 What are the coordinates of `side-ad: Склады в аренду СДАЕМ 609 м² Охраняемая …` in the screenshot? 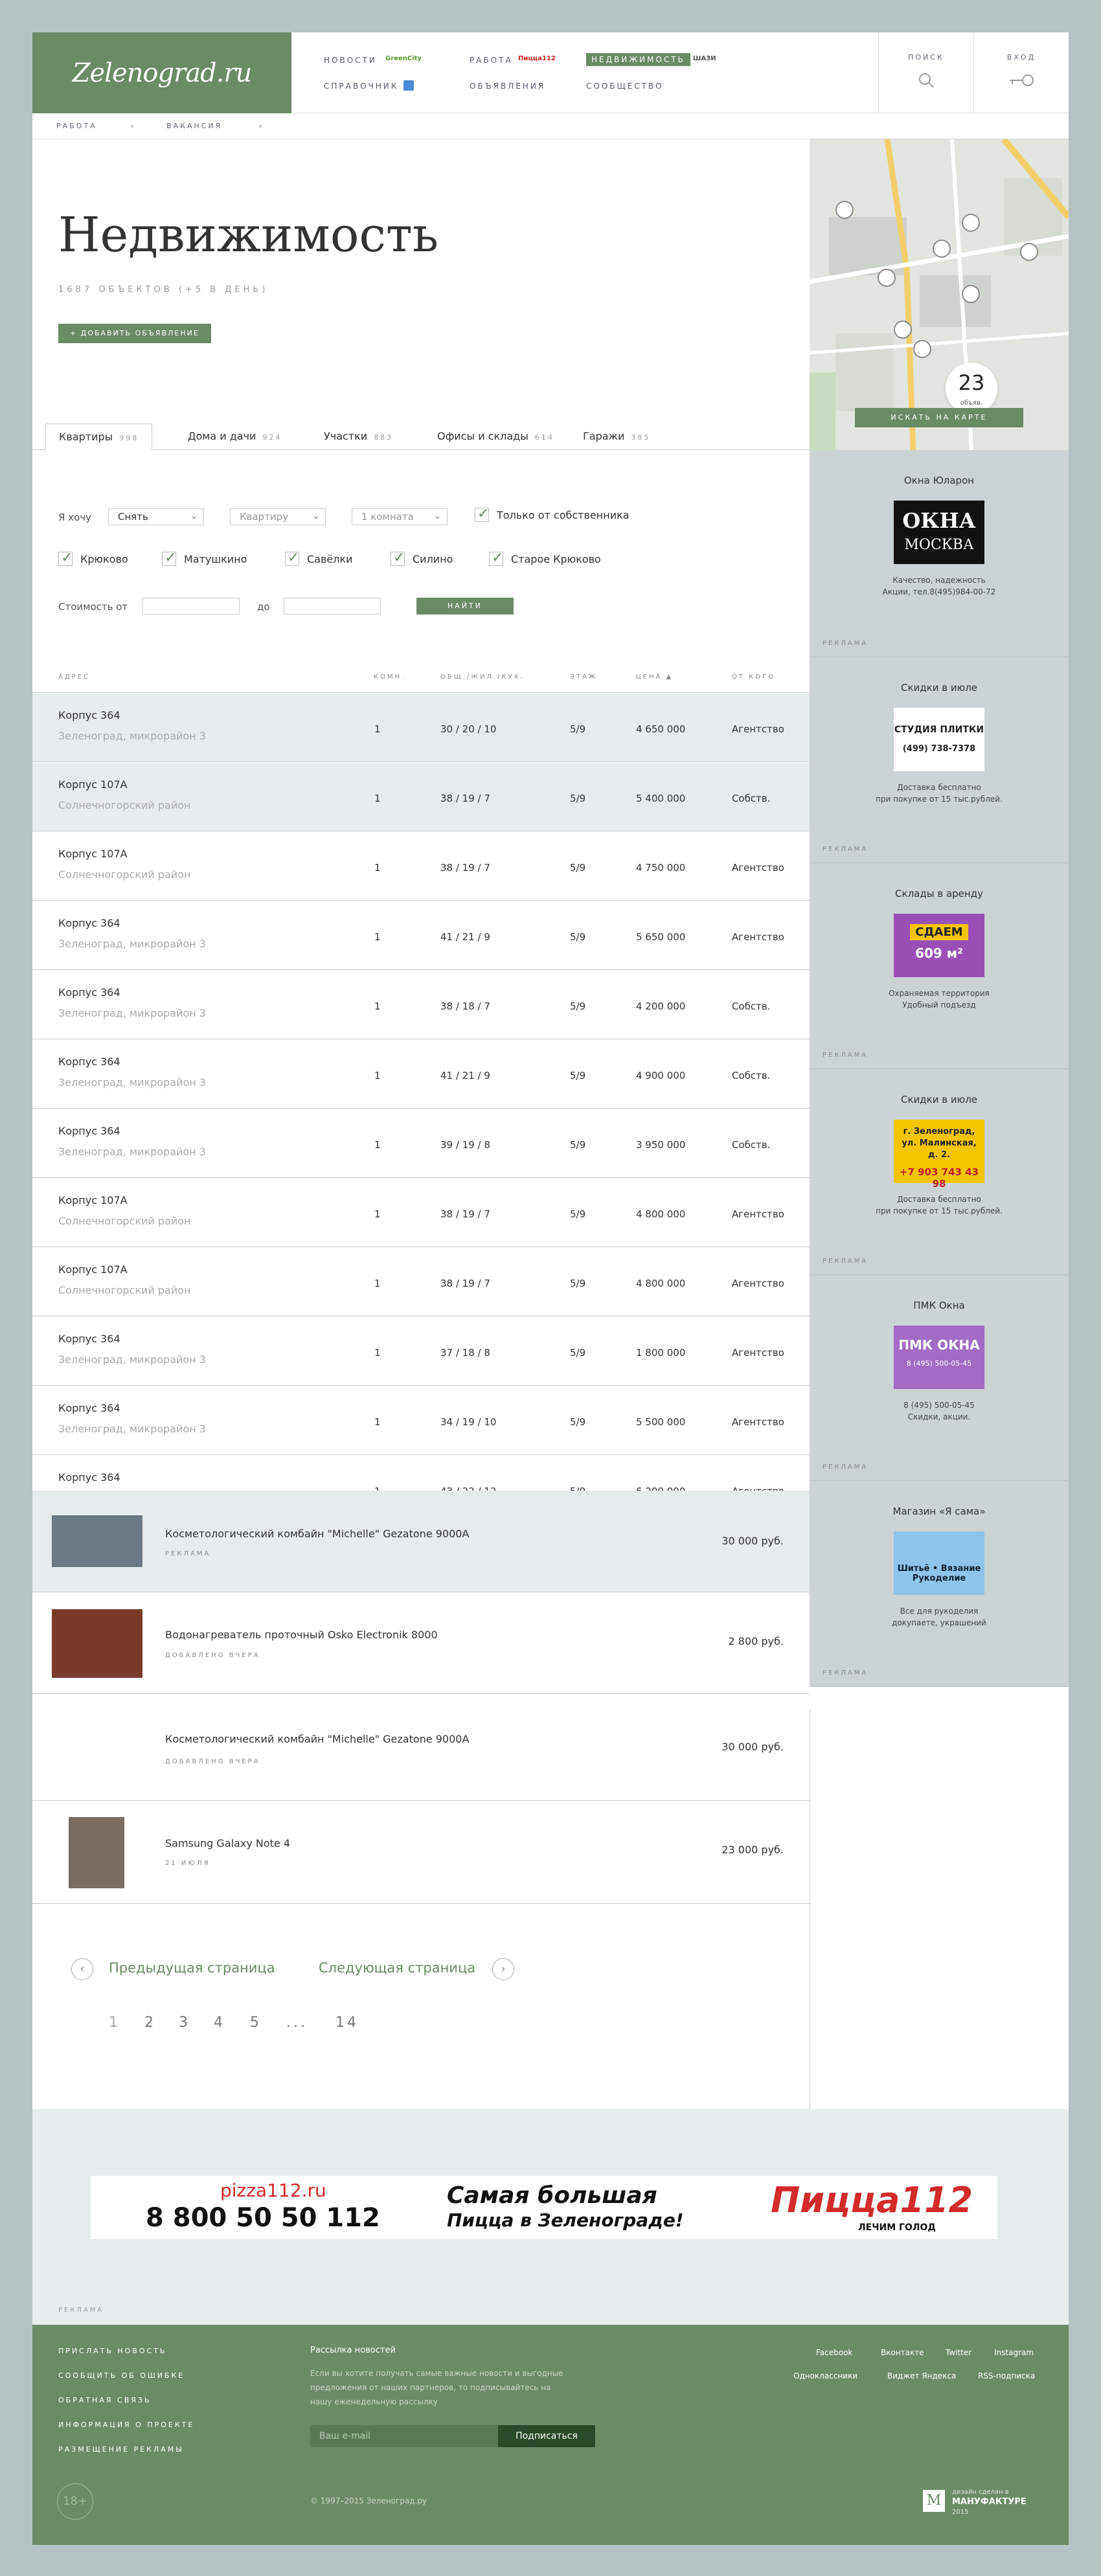 It's located at (940, 966).